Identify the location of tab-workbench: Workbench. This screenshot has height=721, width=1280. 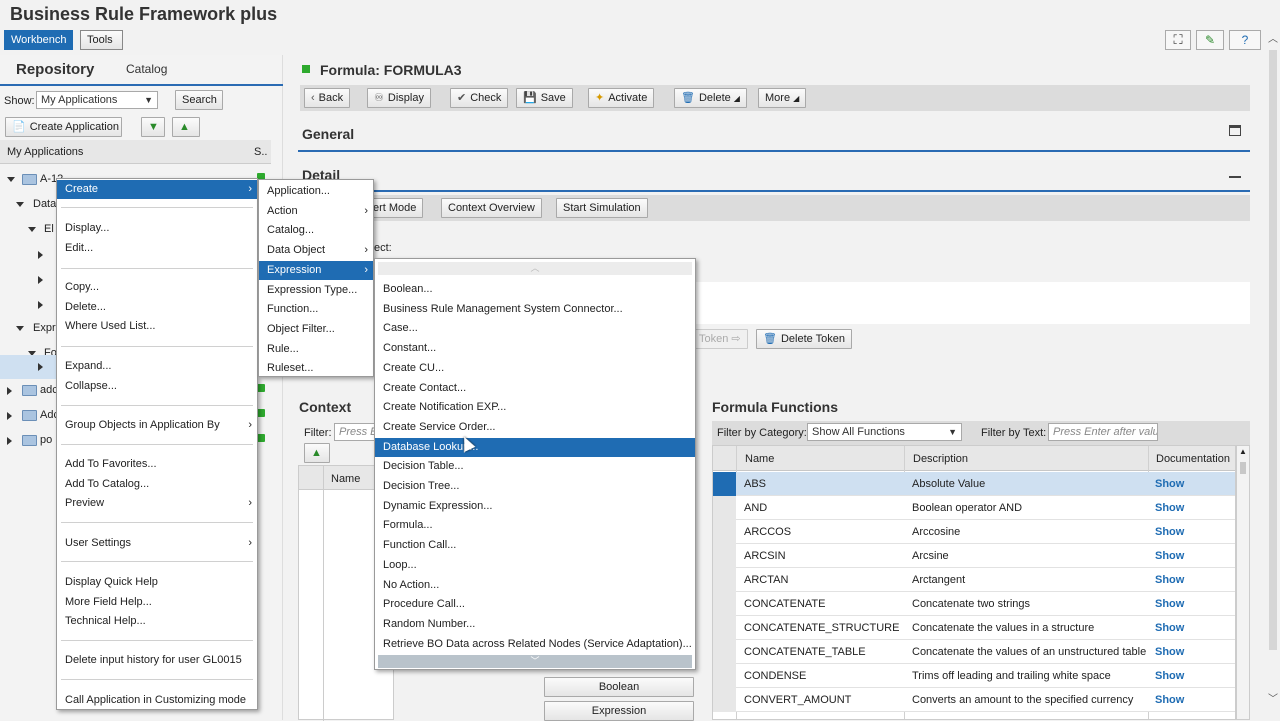
(39, 40).